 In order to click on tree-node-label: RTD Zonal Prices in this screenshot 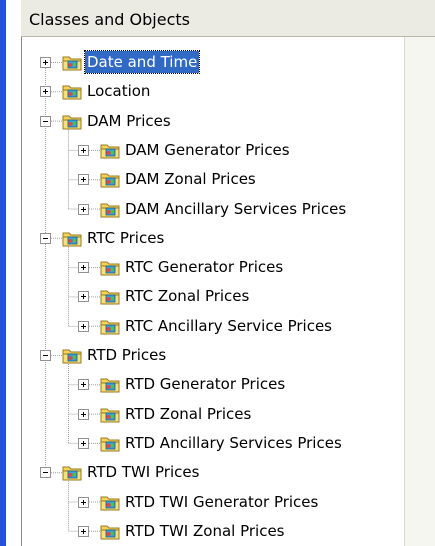, I will do `click(188, 414)`.